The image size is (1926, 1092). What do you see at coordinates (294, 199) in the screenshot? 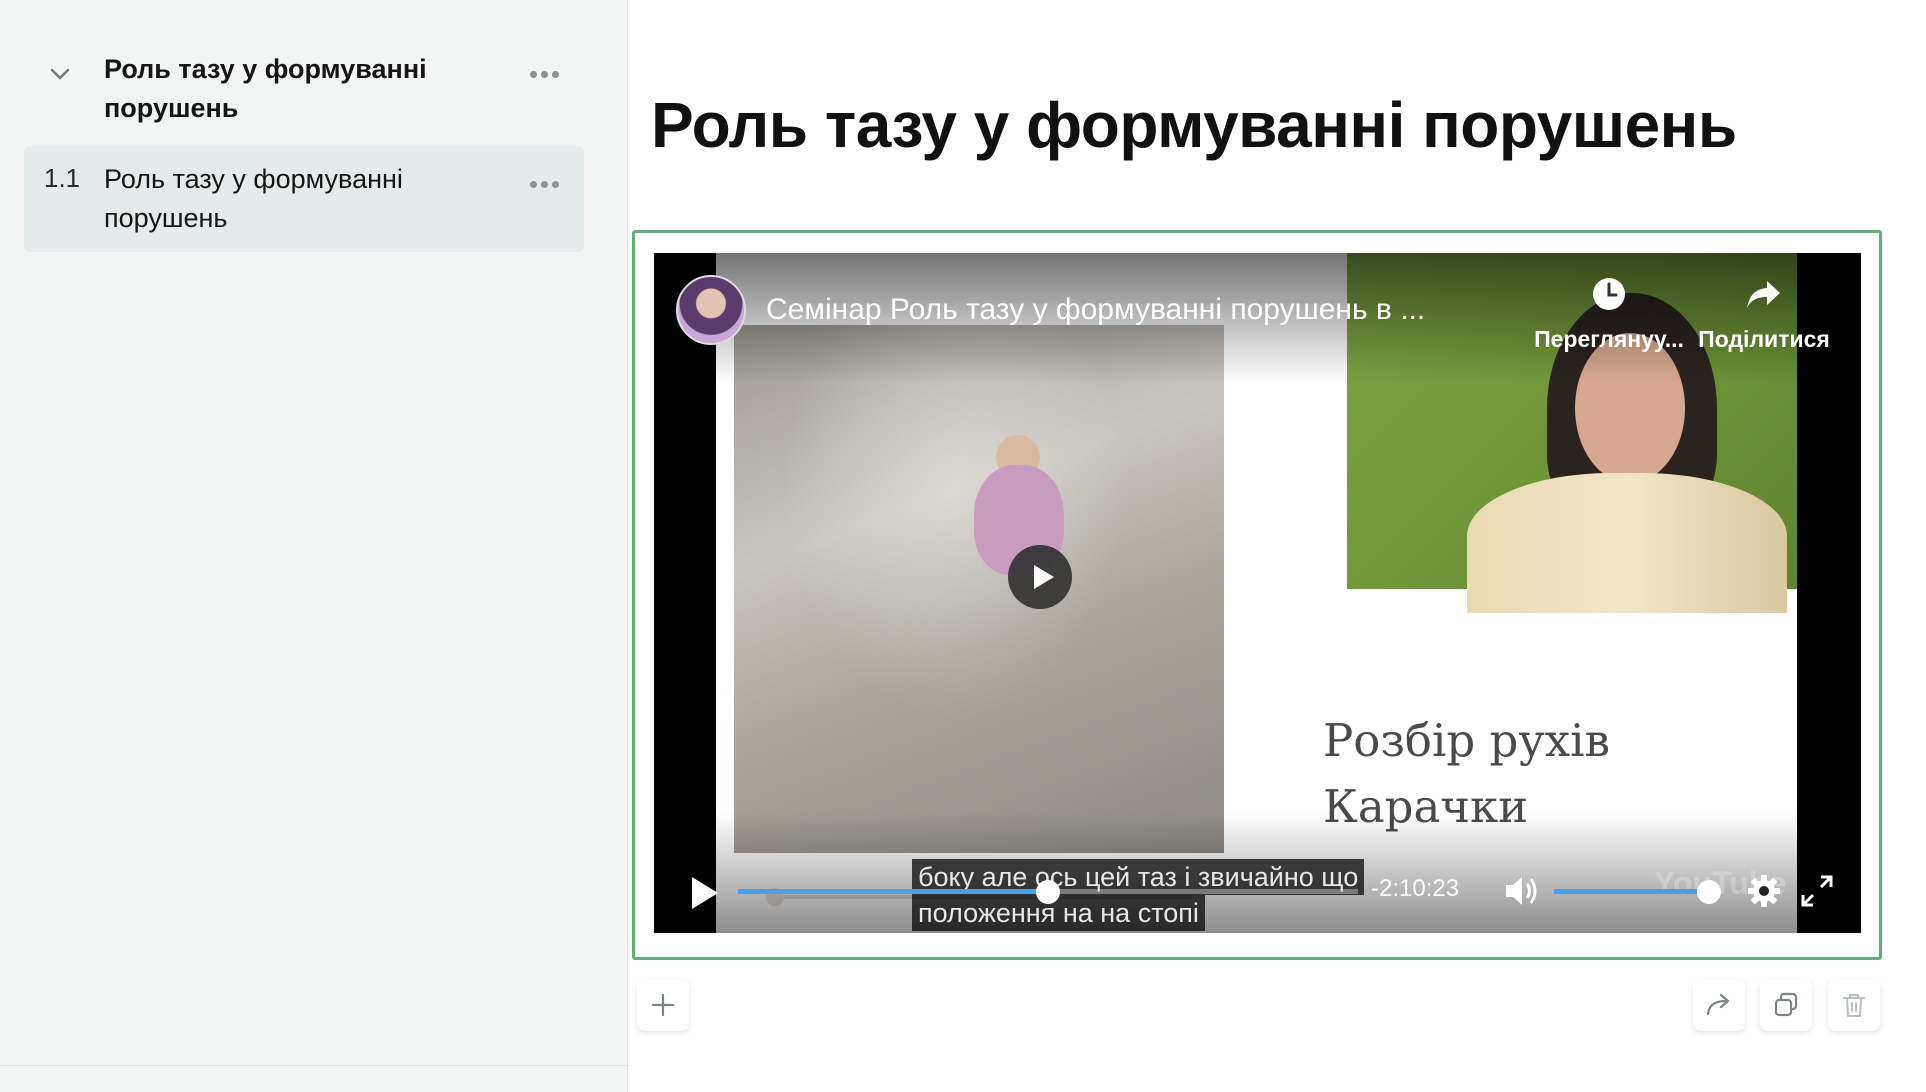
I see `item-title: Роль тазу у формуванні порушень` at bounding box center [294, 199].